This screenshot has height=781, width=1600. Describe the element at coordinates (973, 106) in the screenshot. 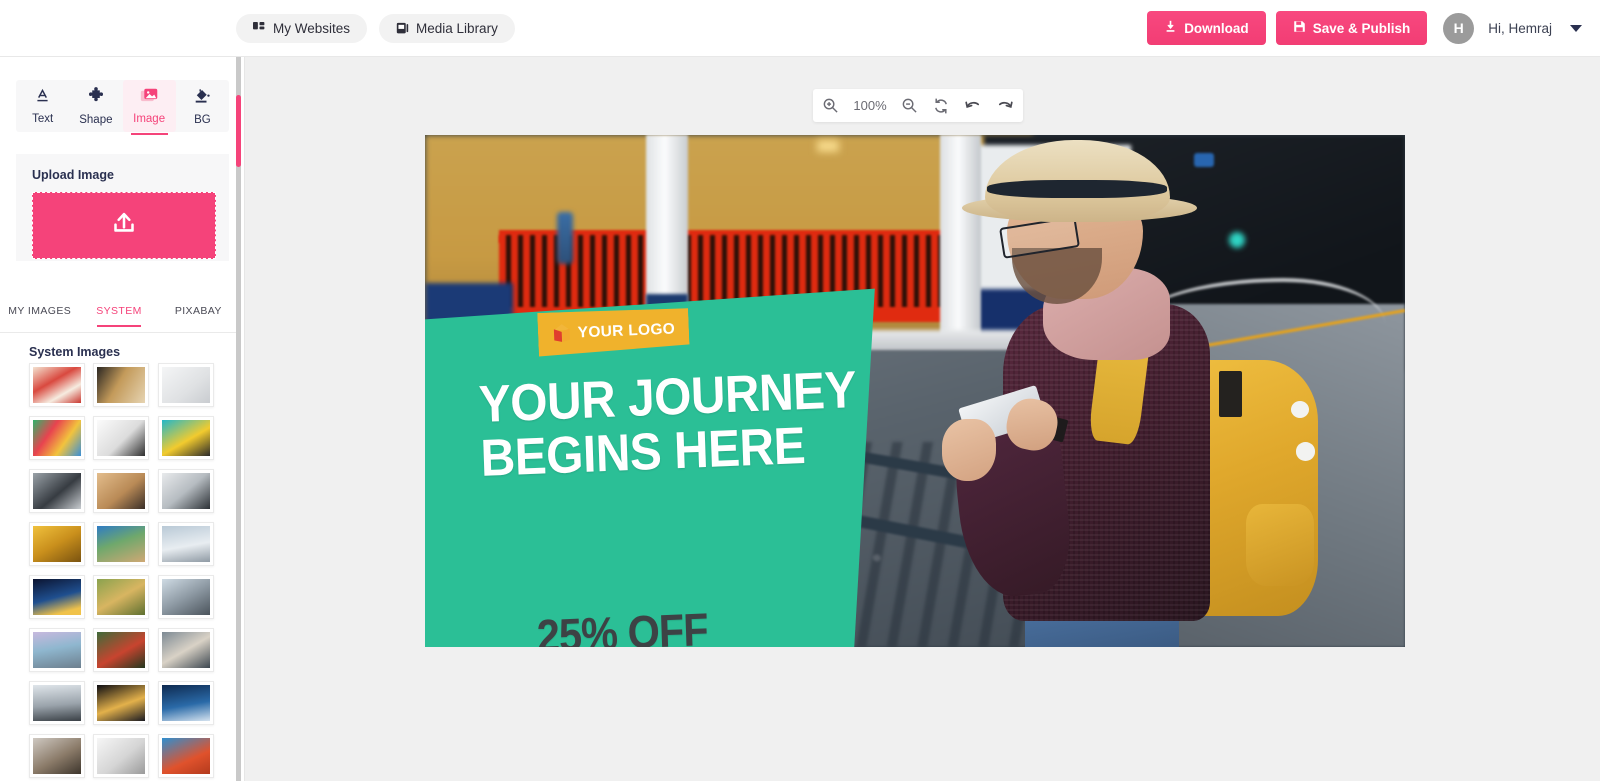

I see `undo-icon` at that location.